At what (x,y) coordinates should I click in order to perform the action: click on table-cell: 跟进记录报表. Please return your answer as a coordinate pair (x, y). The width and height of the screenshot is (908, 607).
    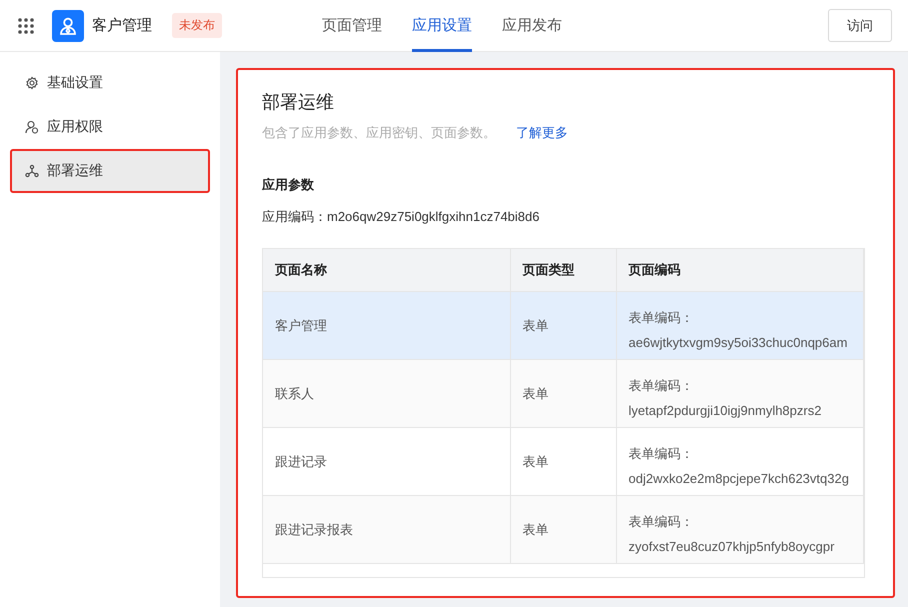
    Looking at the image, I should click on (386, 530).